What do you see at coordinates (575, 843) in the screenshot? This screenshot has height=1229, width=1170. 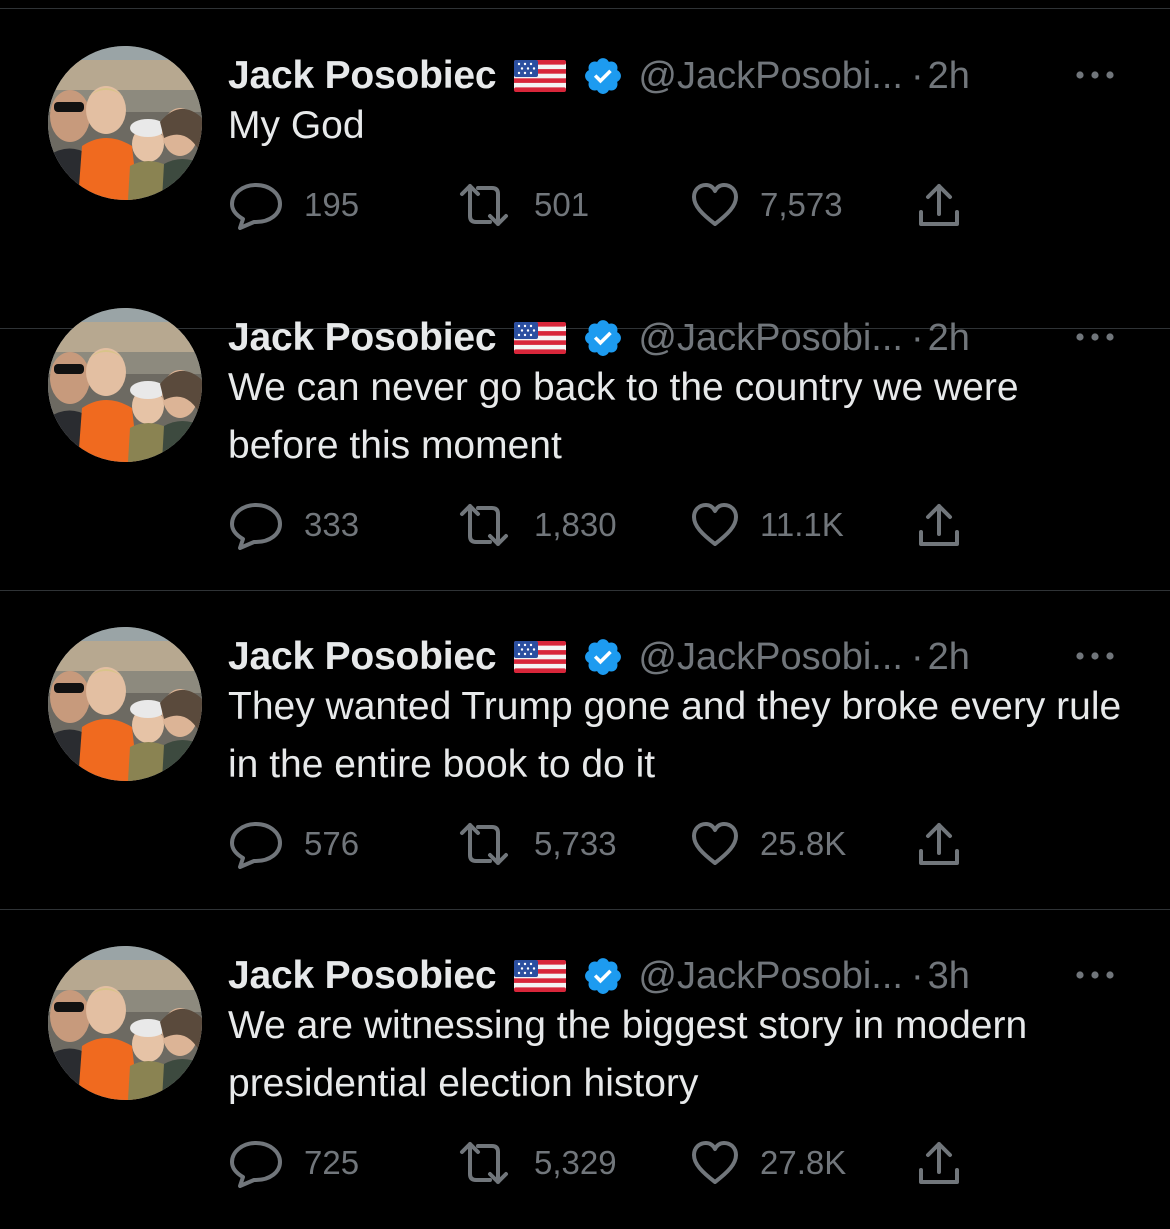 I see `retweet-count: 5,733` at bounding box center [575, 843].